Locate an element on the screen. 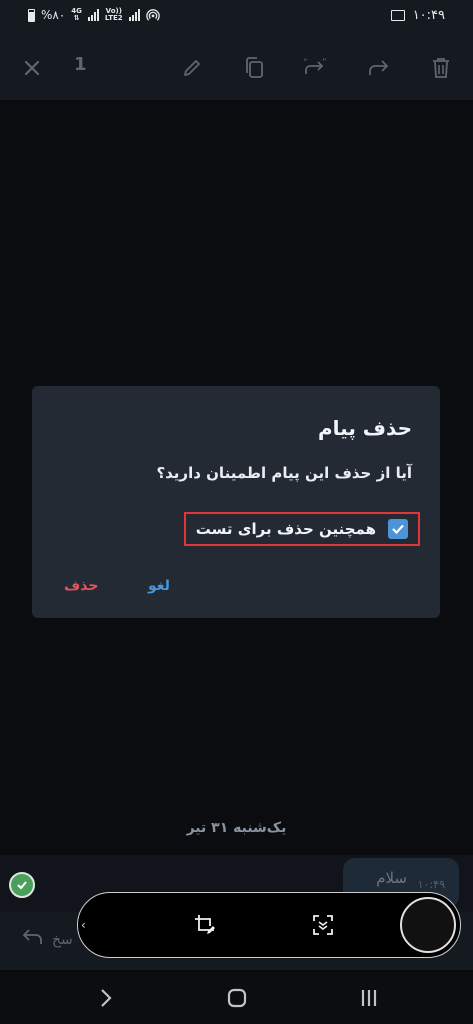 The image size is (473, 1024). crop-edit-button is located at coordinates (205, 925).